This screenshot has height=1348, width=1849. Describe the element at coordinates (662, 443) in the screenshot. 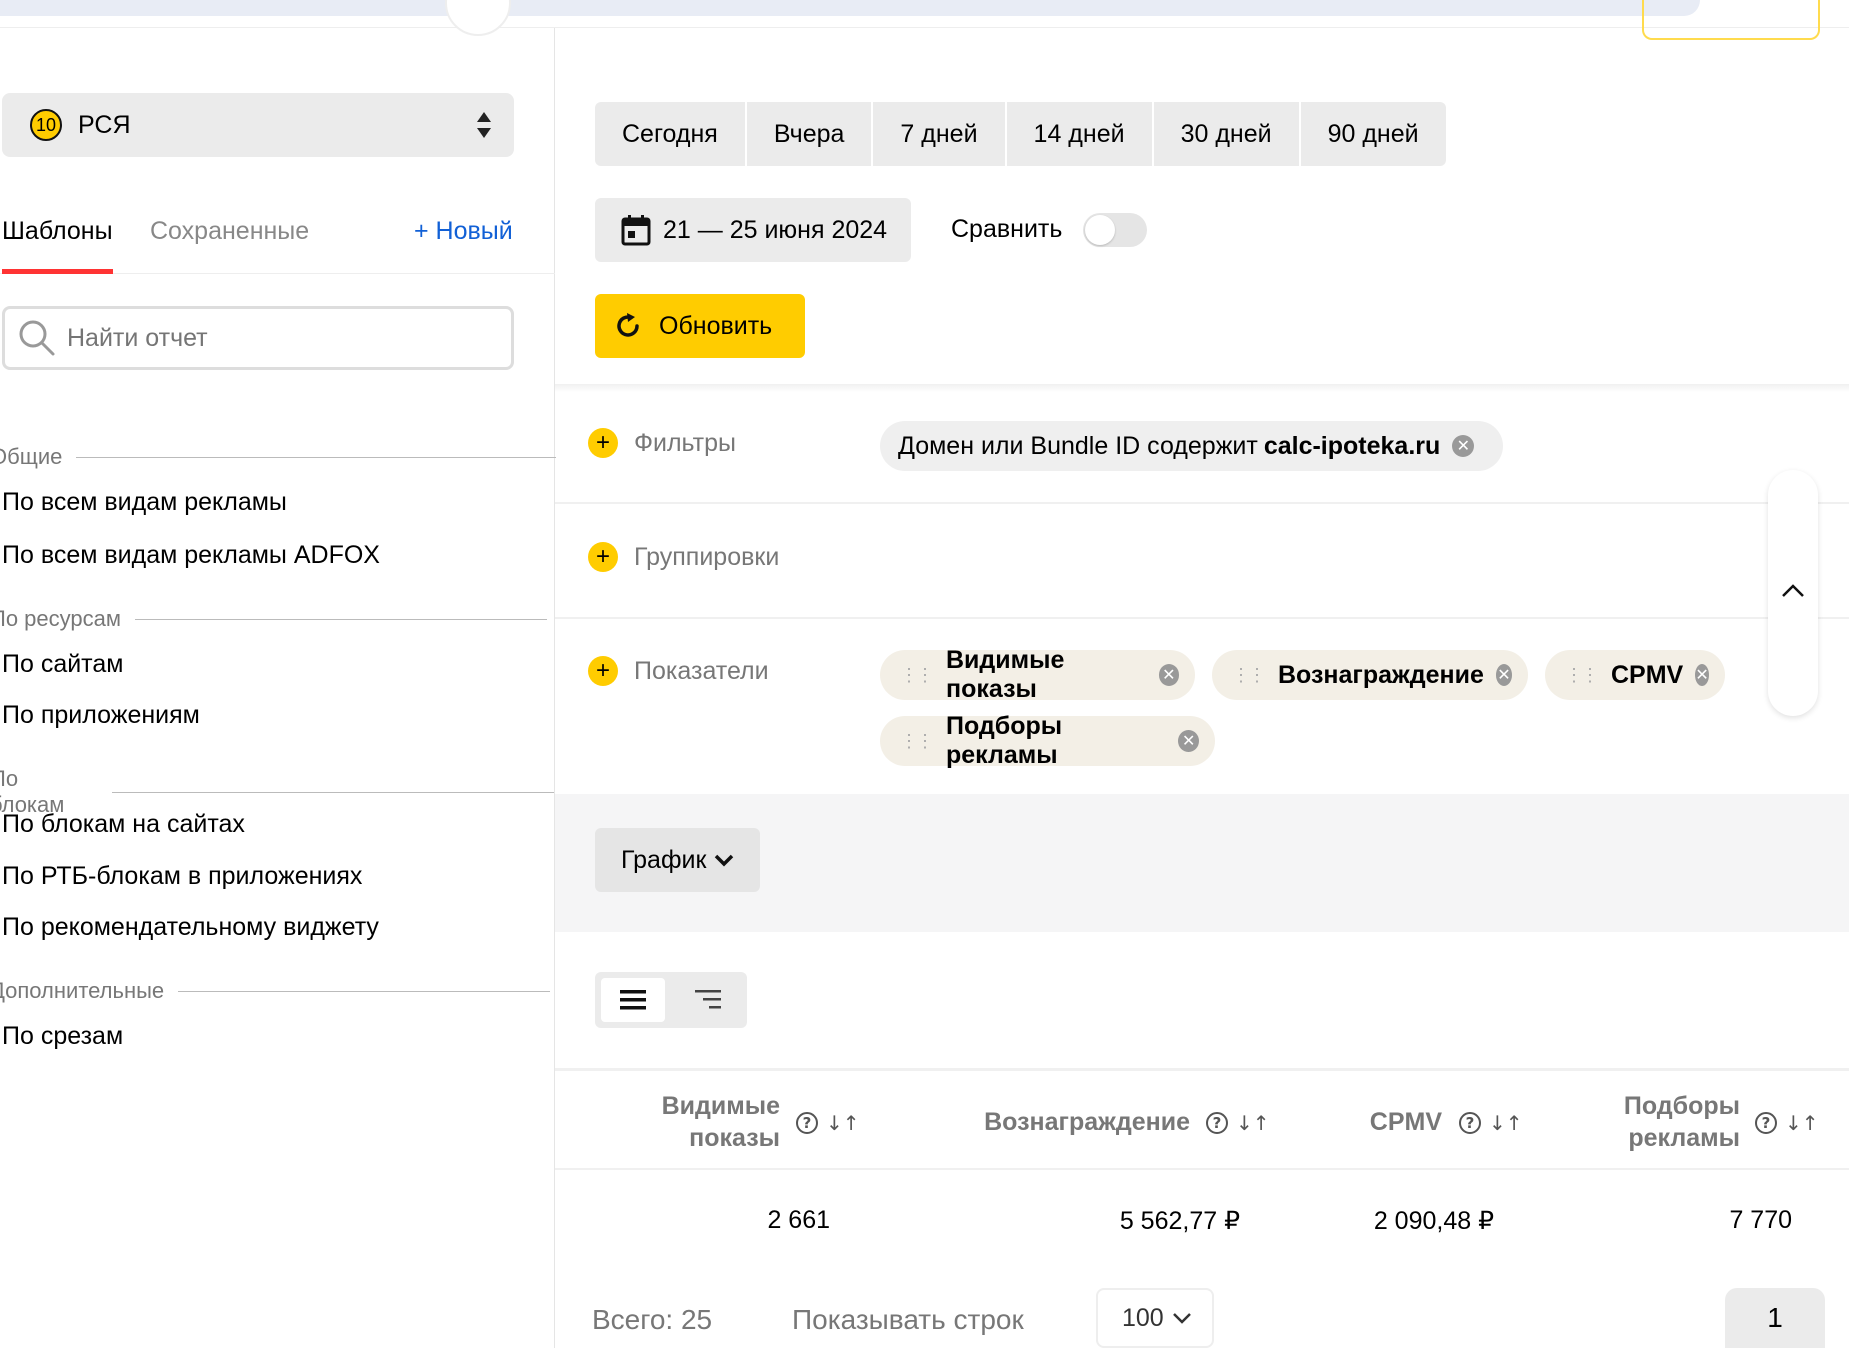

I see `filters-row-label: + Фильтры` at that location.